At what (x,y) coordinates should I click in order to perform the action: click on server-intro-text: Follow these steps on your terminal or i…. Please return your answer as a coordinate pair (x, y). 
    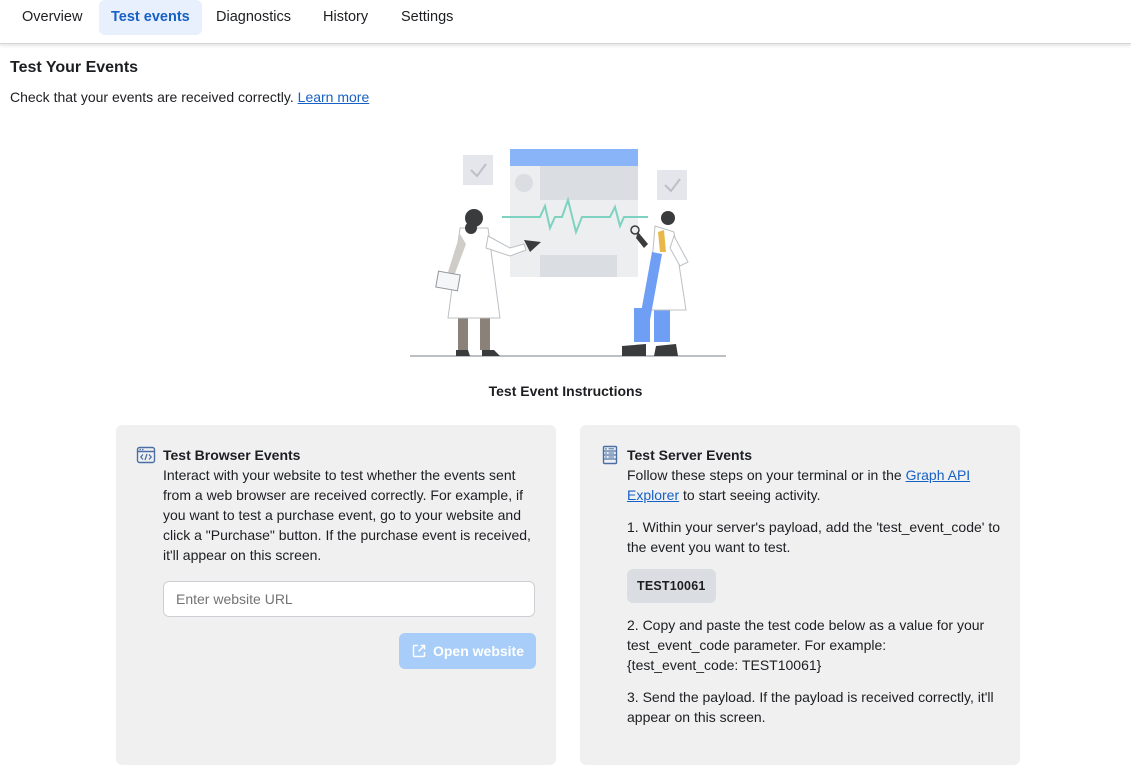
    Looking at the image, I should click on (766, 475).